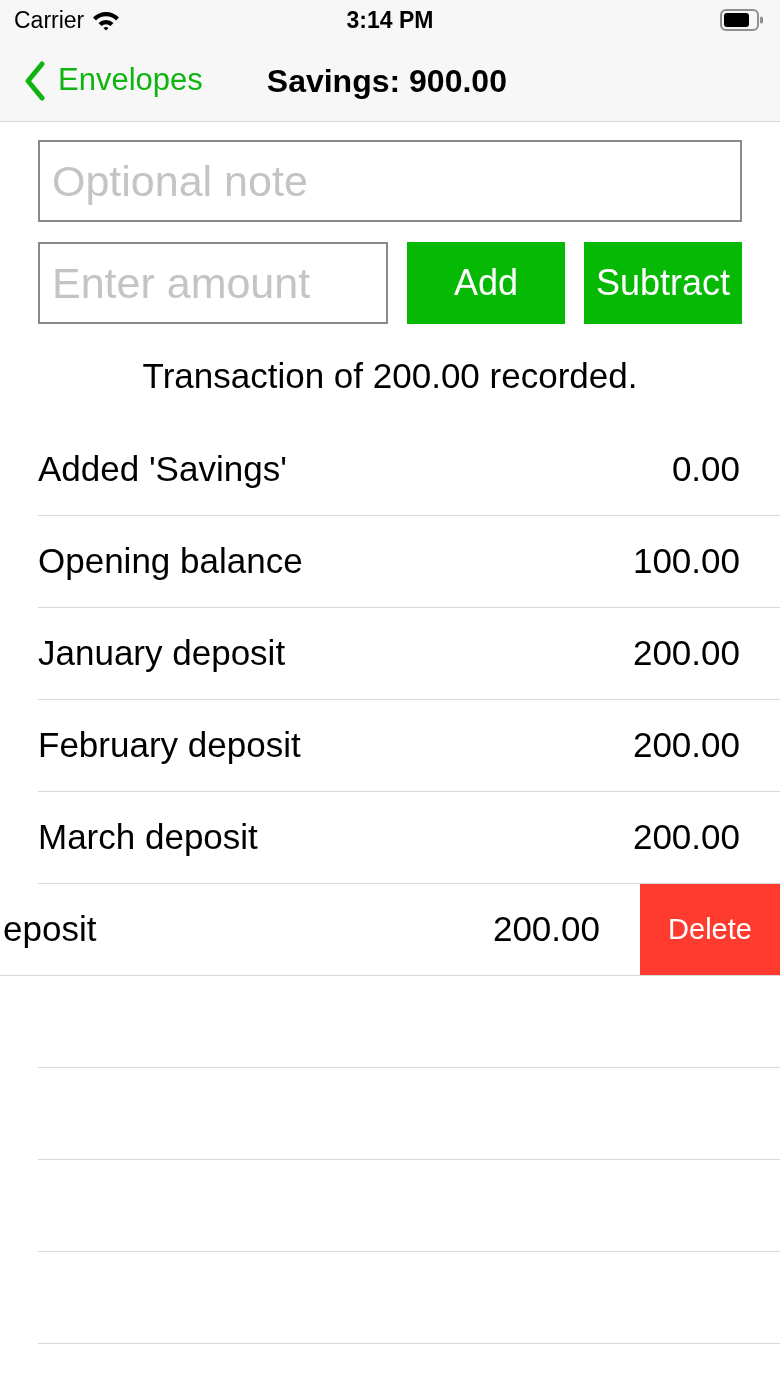  I want to click on transaction-label: Opening balance, so click(170, 561).